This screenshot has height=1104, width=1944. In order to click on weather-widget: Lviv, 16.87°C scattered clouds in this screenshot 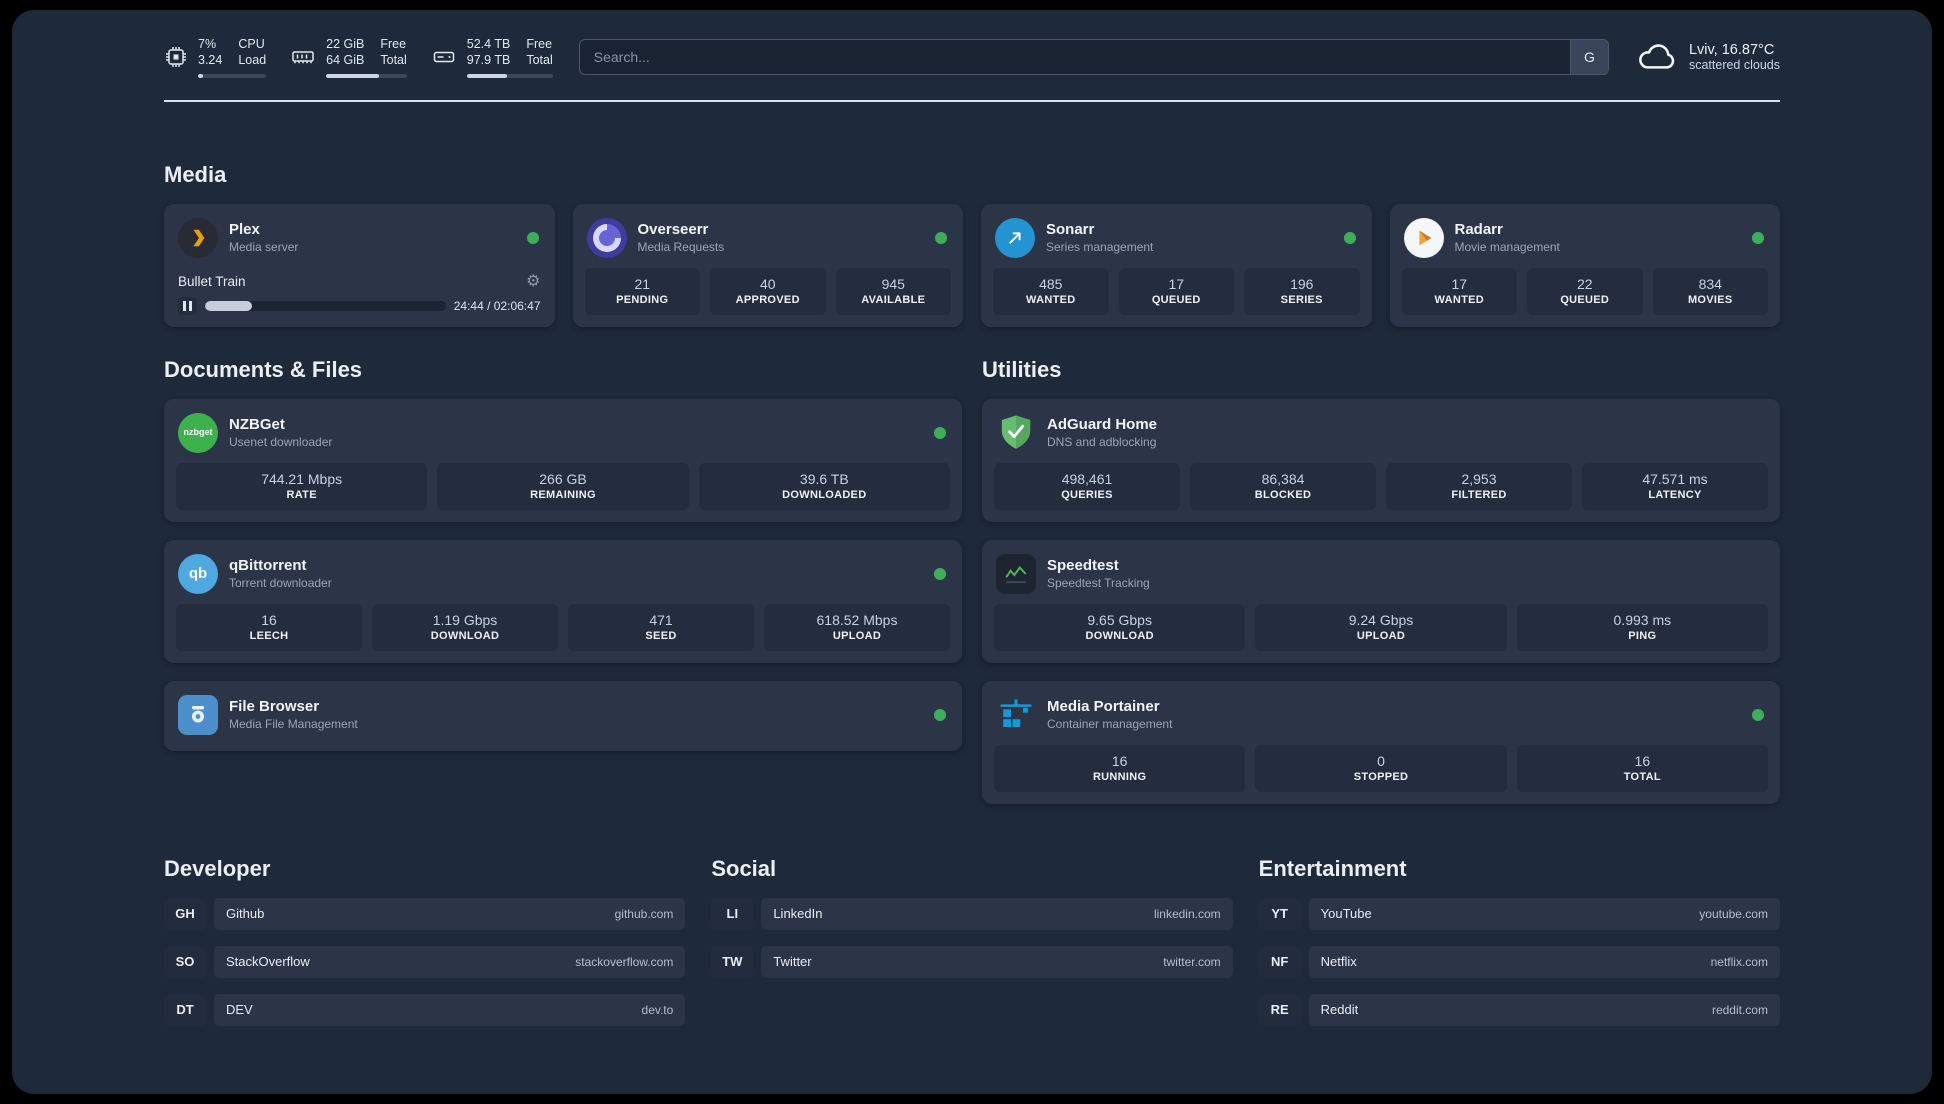, I will do `click(1707, 57)`.